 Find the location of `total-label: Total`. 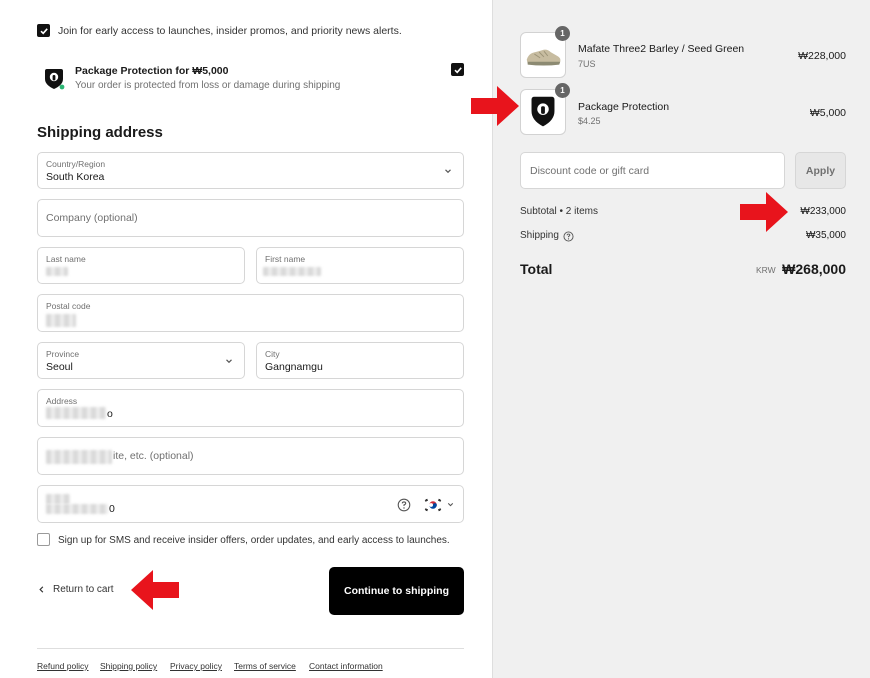

total-label: Total is located at coordinates (536, 269).